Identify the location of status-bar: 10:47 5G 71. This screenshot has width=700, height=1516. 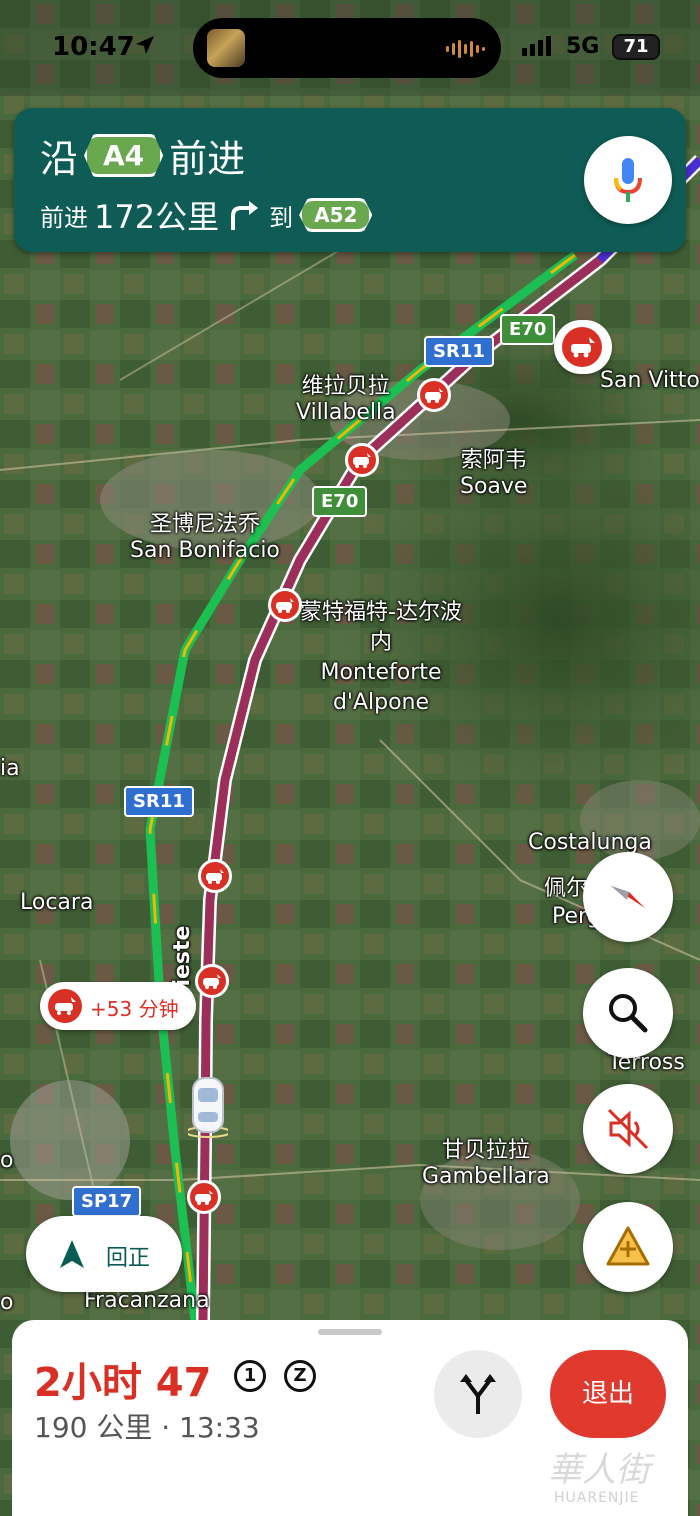
(350, 48).